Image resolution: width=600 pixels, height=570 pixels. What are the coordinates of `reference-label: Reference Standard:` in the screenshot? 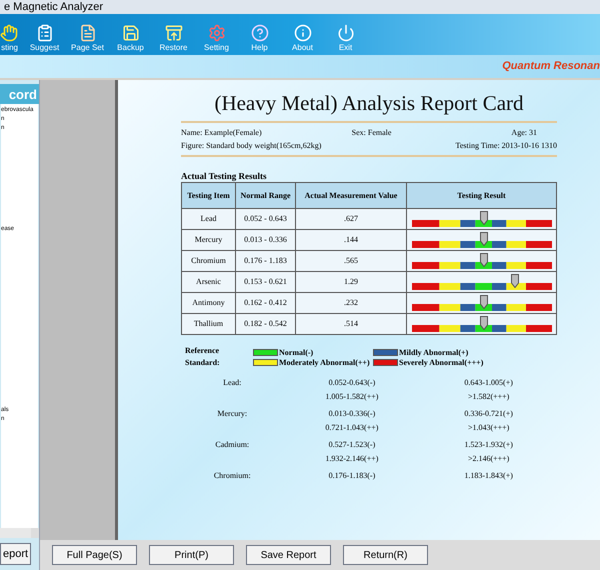 It's located at (203, 357).